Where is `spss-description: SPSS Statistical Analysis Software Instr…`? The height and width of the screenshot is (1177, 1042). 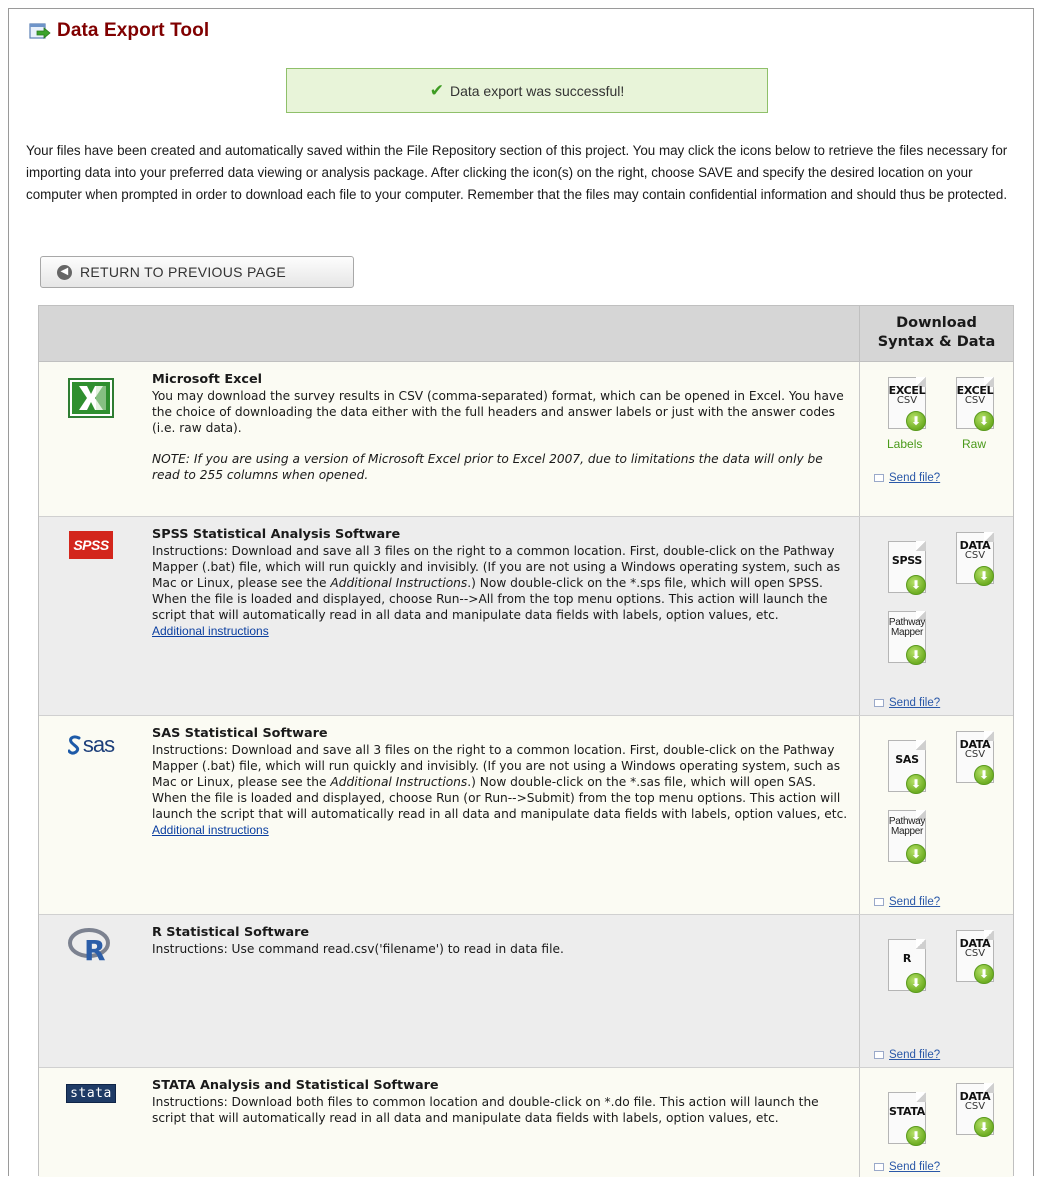
spss-description: SPSS Statistical Analysis Software Instr… is located at coordinates (502, 583).